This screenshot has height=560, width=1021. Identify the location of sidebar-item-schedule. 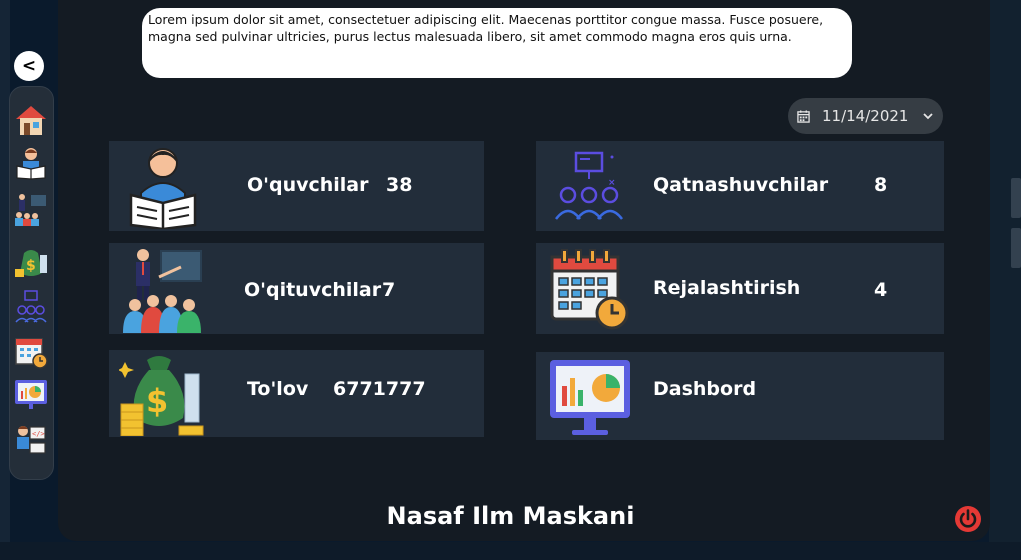
(31, 351).